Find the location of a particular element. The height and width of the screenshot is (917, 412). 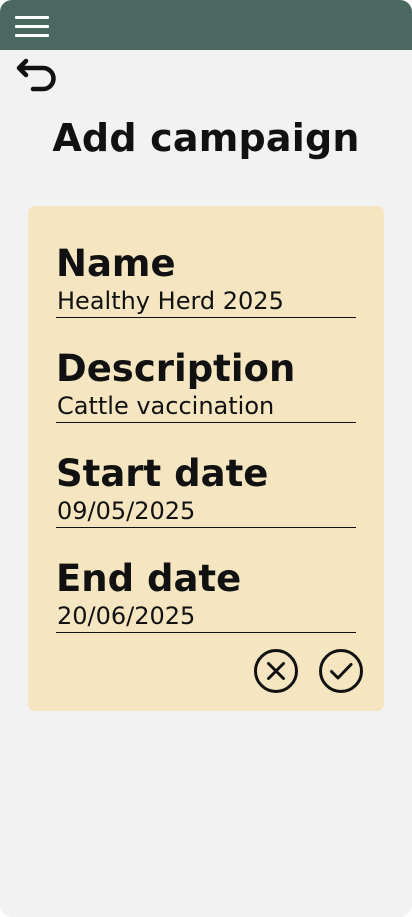

description-field: Description is located at coordinates (206, 385).